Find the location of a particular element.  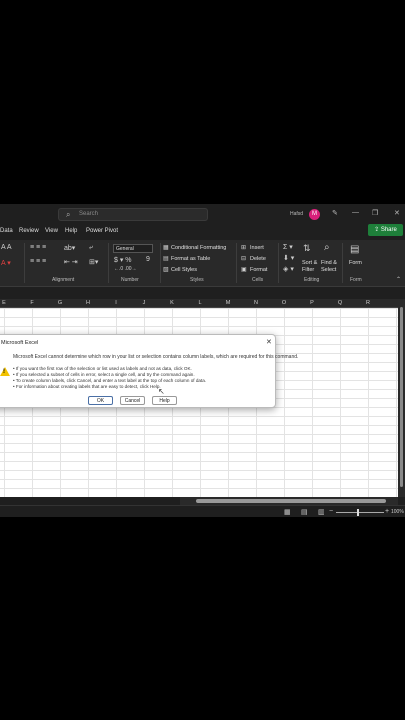

pen-icon: ✎ is located at coordinates (335, 213).